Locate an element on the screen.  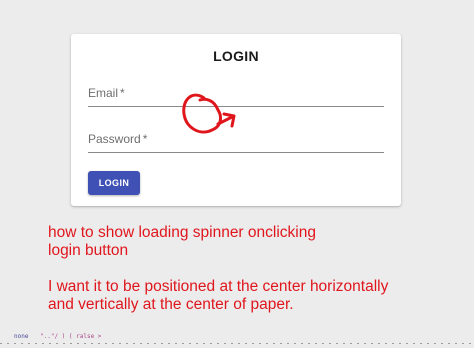
email-label-text: Email is located at coordinates (103, 93).